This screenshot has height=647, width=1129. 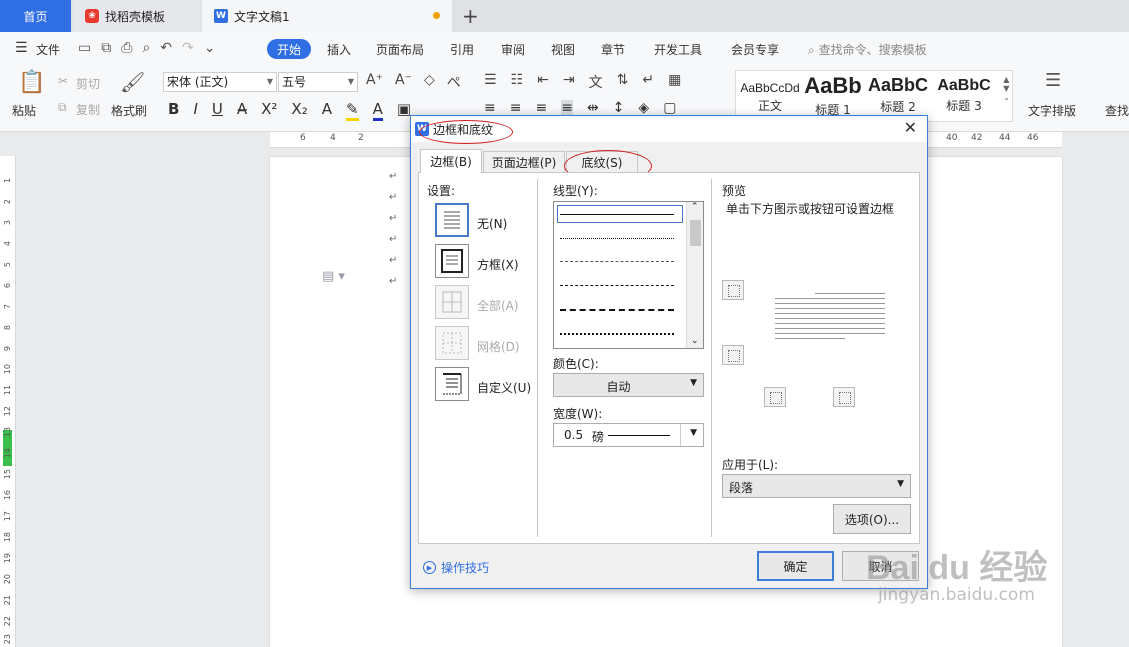 I want to click on menu-member: 会员专享, so click(x=755, y=49).